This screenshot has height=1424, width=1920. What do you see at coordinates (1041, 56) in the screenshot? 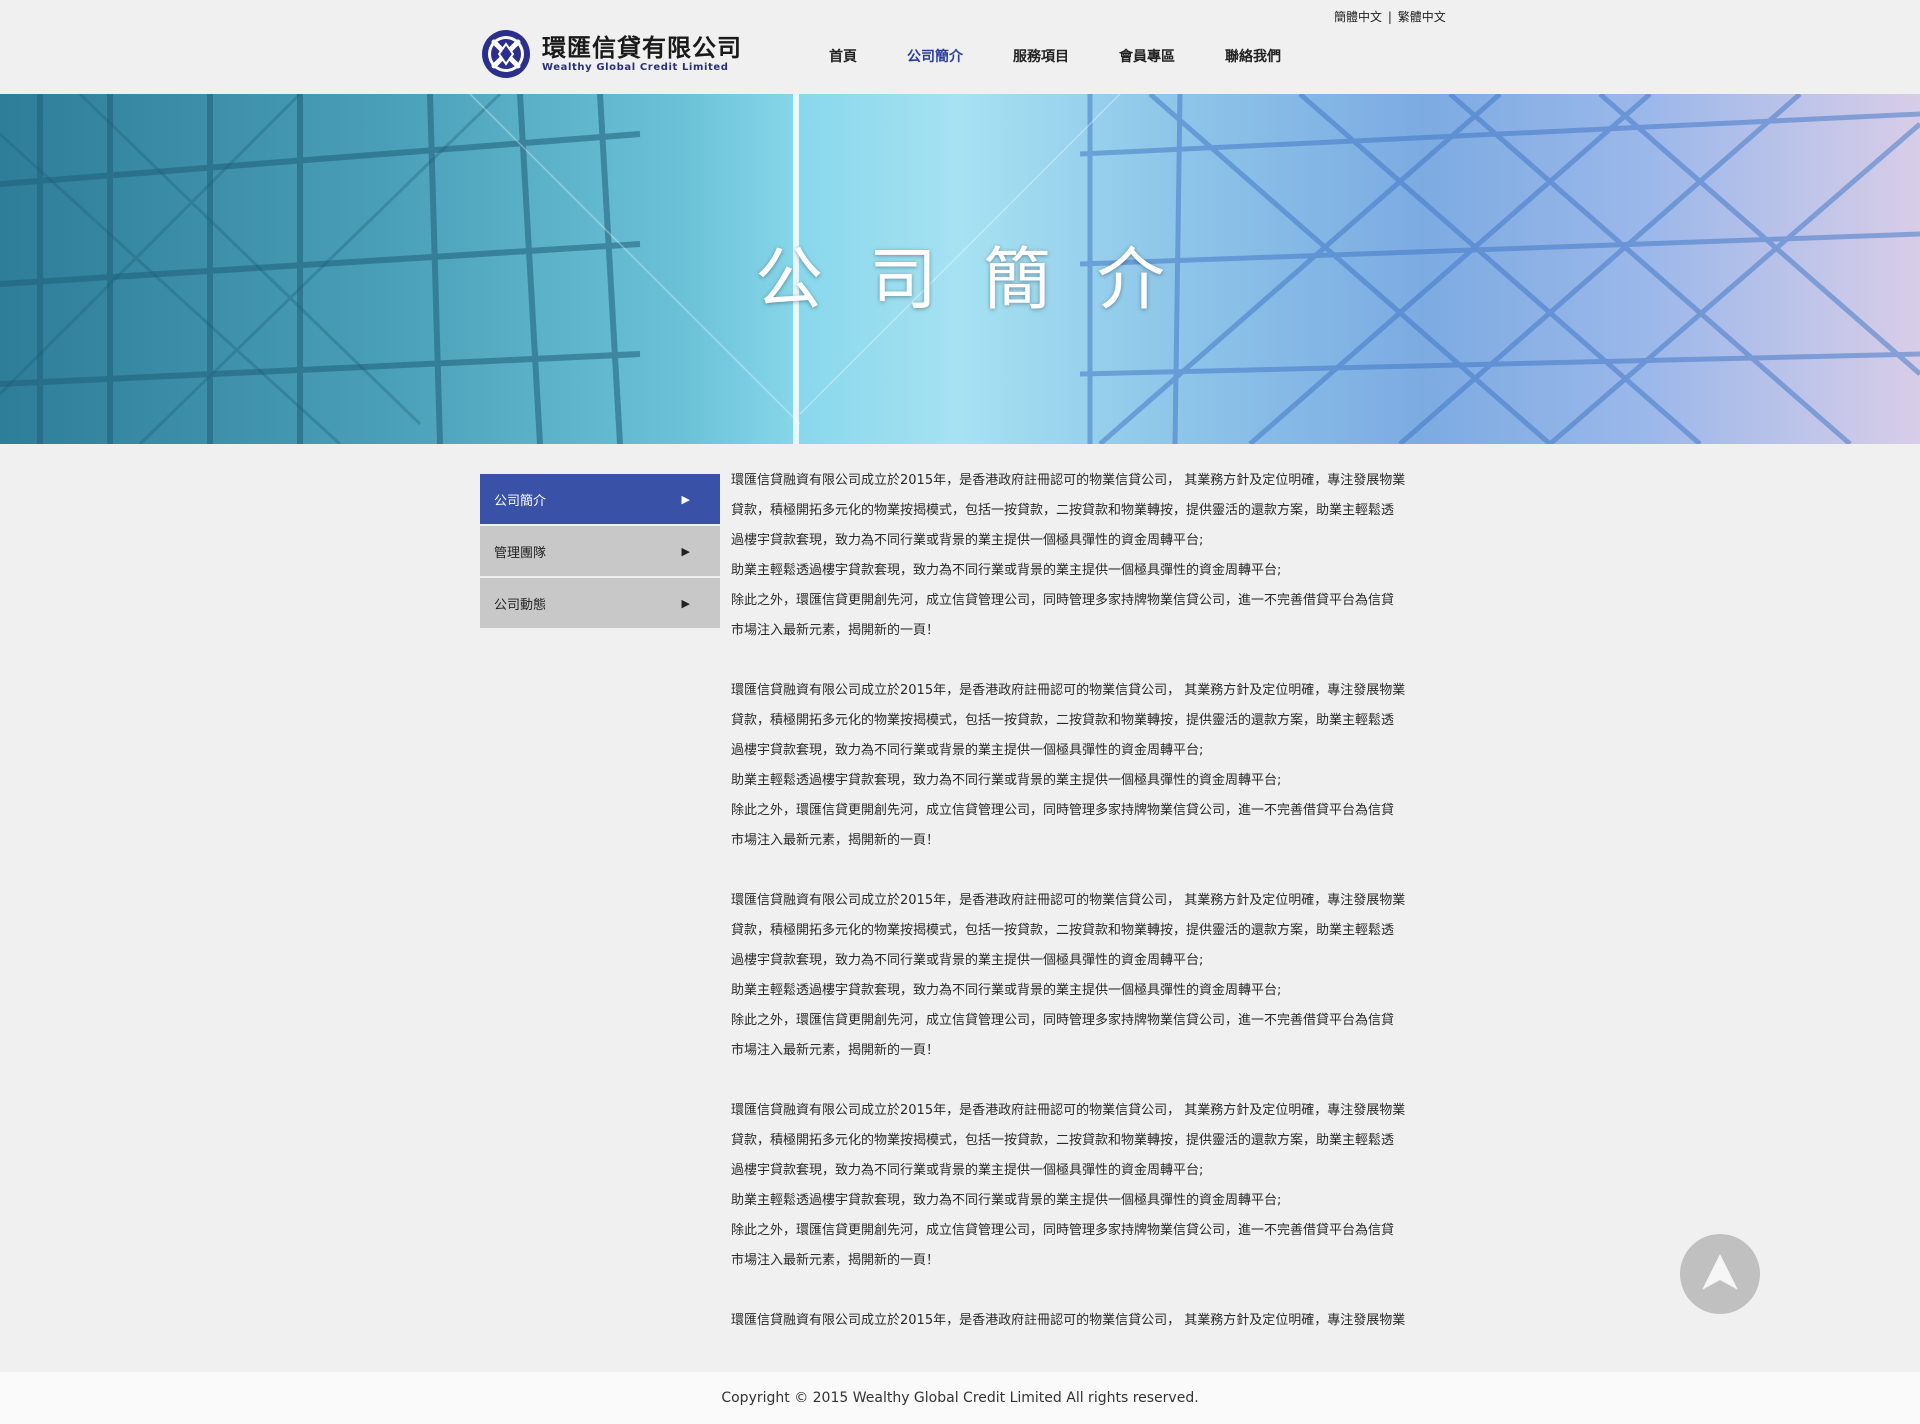
I see `nav-services: 服務項目` at bounding box center [1041, 56].